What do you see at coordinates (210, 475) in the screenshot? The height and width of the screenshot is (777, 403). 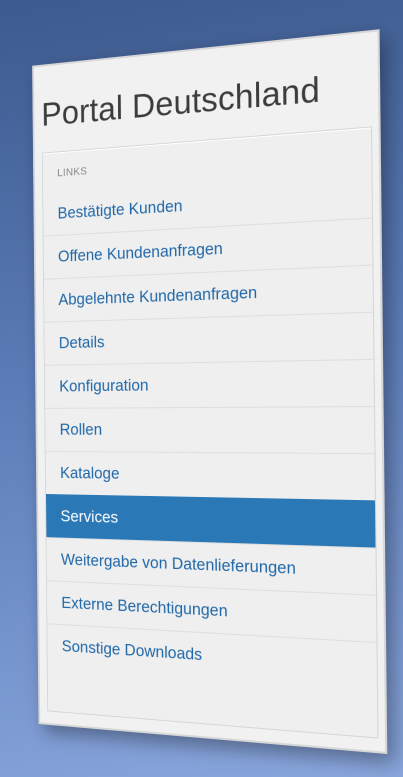 I see `nav-item-kataloge: Kataloge` at bounding box center [210, 475].